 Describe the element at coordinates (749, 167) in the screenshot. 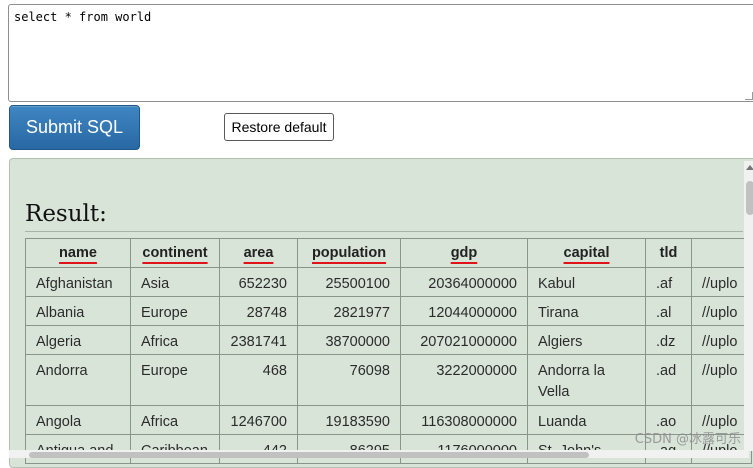

I see `scroll-up-arrow-icon` at that location.